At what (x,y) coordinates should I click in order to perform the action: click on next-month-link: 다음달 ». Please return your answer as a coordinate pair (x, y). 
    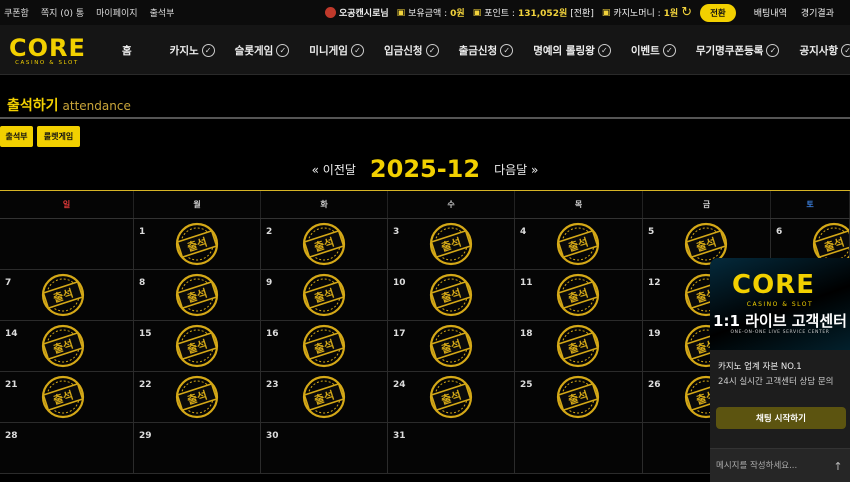
    Looking at the image, I should click on (516, 169).